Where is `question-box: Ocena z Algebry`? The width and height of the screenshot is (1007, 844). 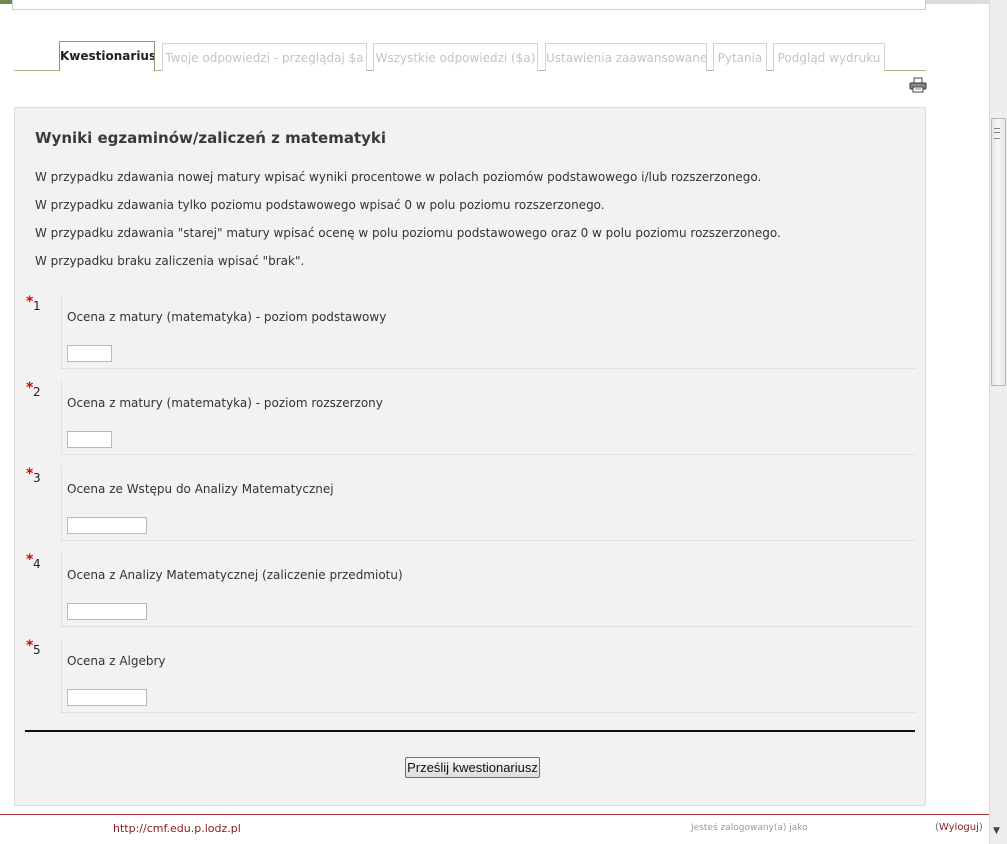 question-box: Ocena z Algebry is located at coordinates (488, 675).